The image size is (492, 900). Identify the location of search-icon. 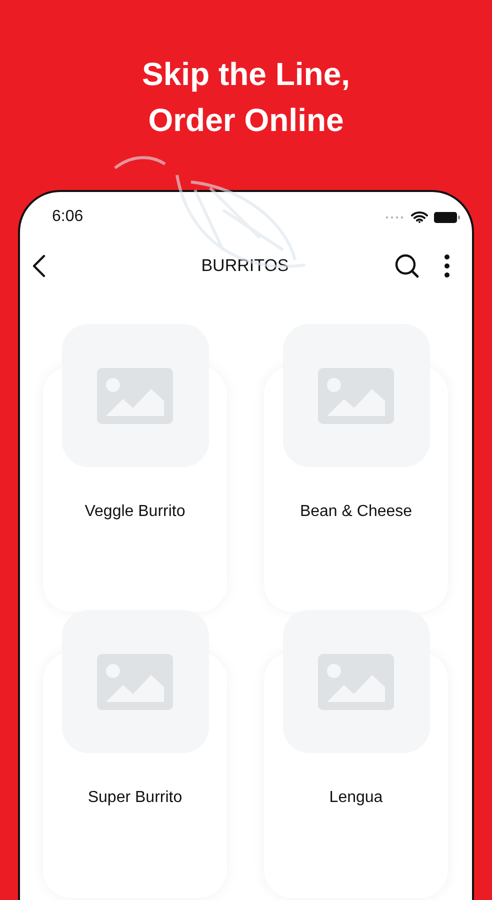
(407, 266).